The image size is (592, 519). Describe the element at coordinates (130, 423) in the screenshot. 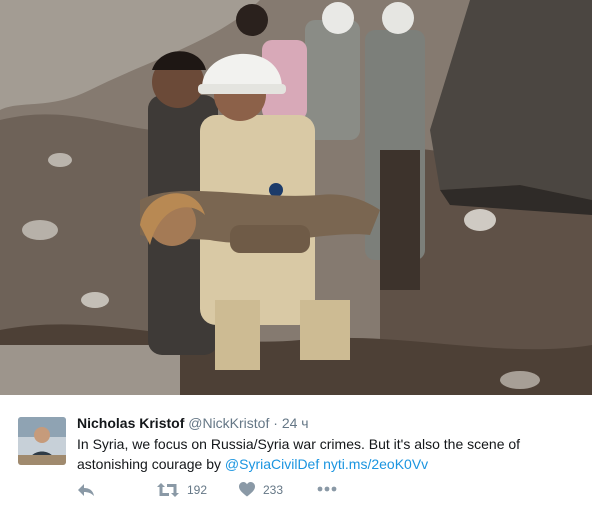

I see `author-name: Nicholas Kristof` at that location.